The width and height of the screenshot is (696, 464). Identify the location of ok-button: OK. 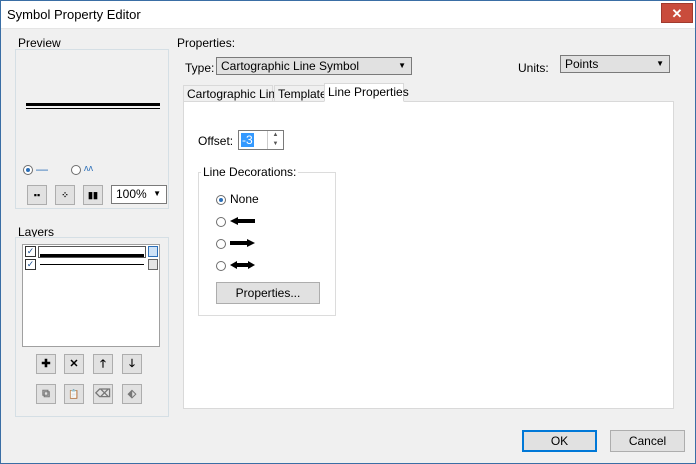
(559, 441).